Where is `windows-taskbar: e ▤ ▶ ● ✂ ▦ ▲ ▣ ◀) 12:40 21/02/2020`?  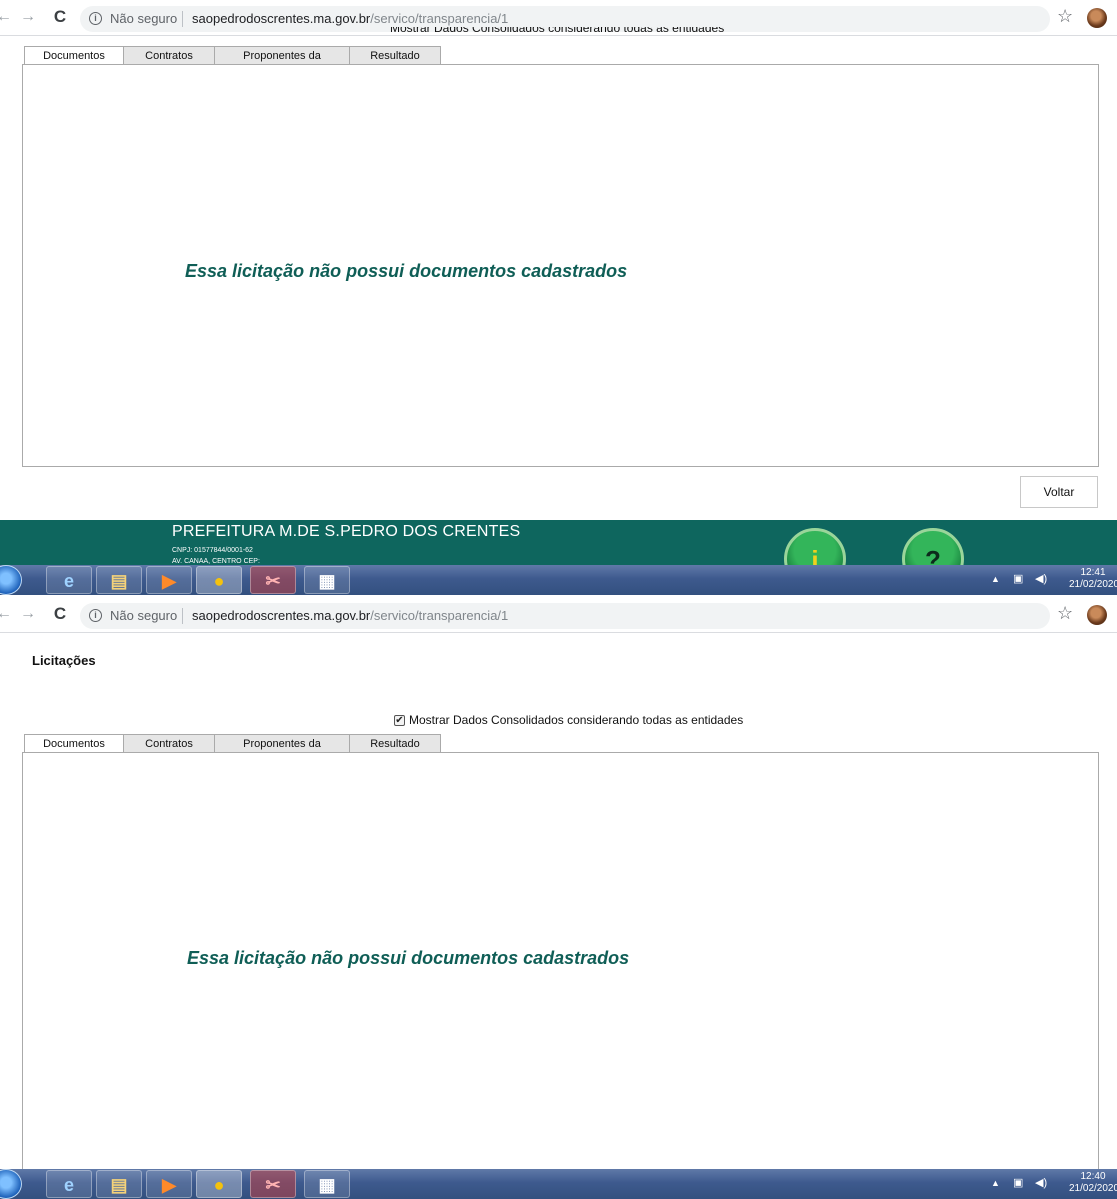 windows-taskbar: e ▤ ▶ ● ✂ ▦ ▲ ▣ ◀) 12:40 21/02/2020 is located at coordinates (558, 1184).